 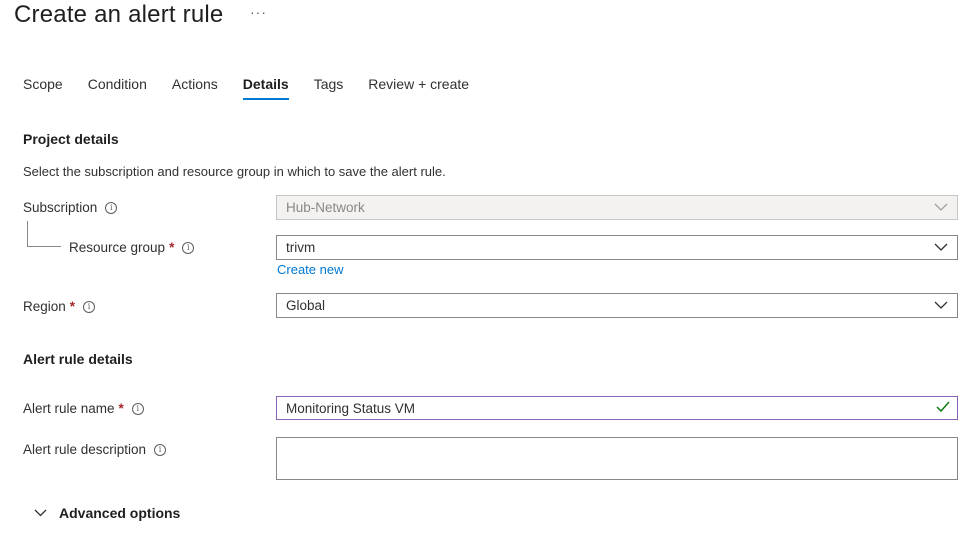 What do you see at coordinates (418, 87) in the screenshot?
I see `tab-review-create: Review + create` at bounding box center [418, 87].